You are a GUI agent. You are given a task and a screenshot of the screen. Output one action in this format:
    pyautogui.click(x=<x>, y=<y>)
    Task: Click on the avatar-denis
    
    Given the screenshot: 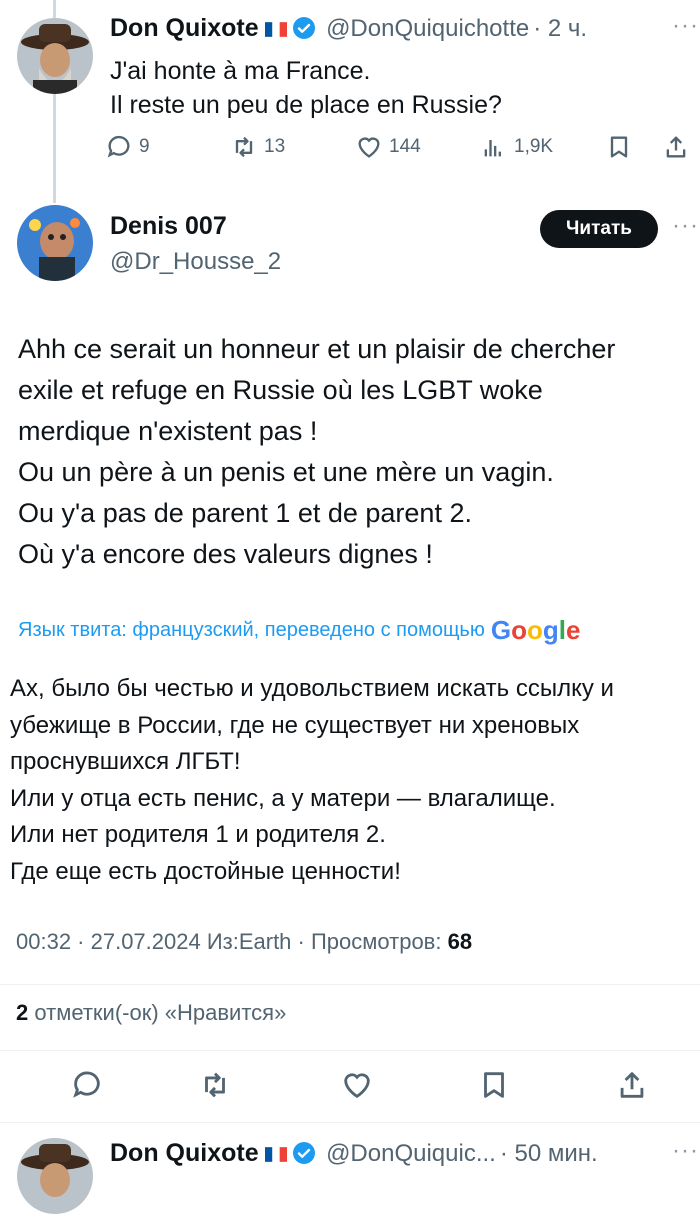 What is the action you would take?
    pyautogui.click(x=55, y=243)
    